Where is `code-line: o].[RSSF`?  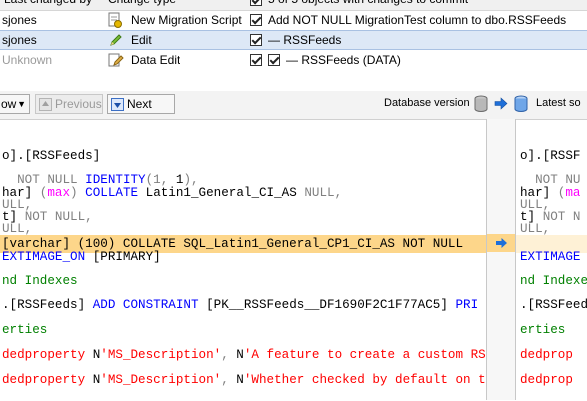
code-line: o].[RSSF is located at coordinates (550, 156).